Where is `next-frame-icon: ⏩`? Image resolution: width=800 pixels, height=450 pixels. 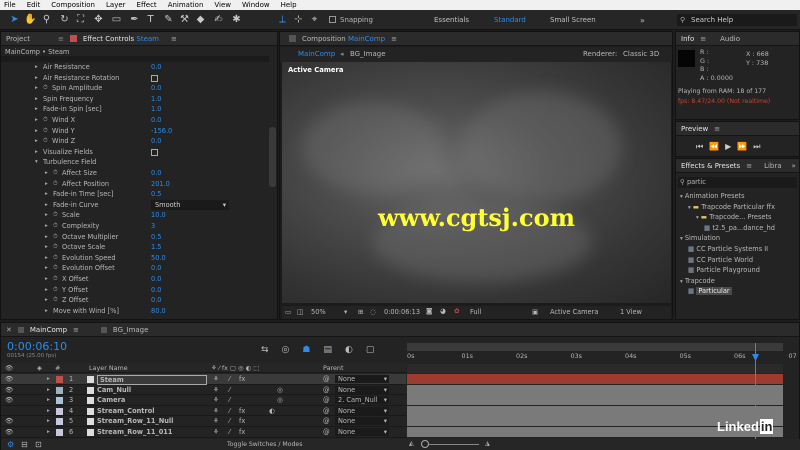 next-frame-icon: ⏩ is located at coordinates (745, 146).